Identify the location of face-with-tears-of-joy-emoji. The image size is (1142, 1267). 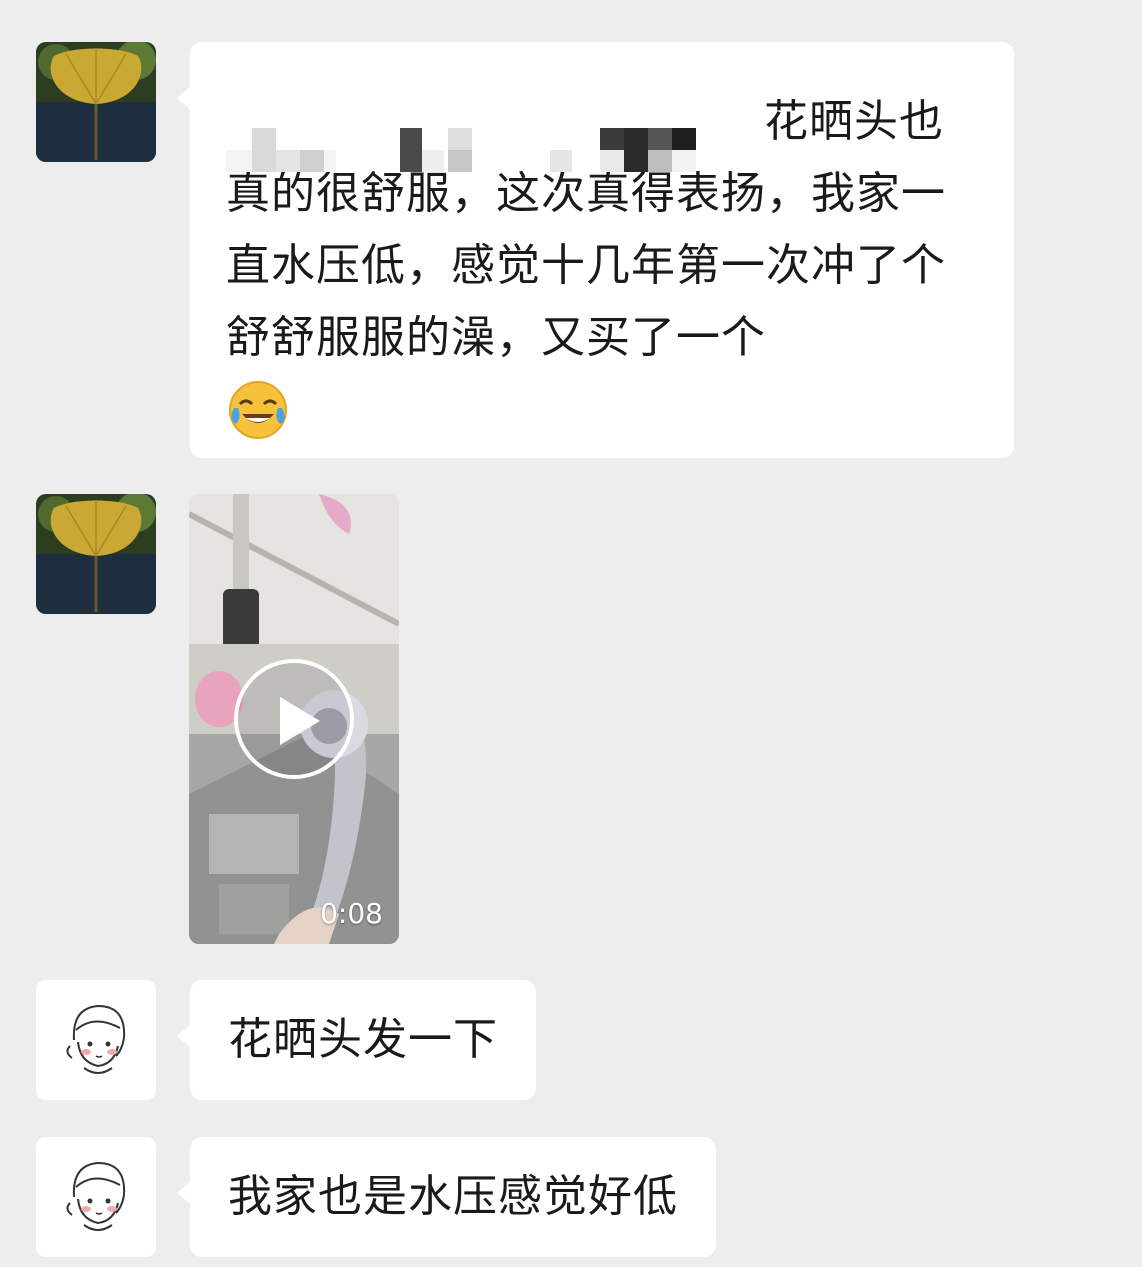
(258, 410).